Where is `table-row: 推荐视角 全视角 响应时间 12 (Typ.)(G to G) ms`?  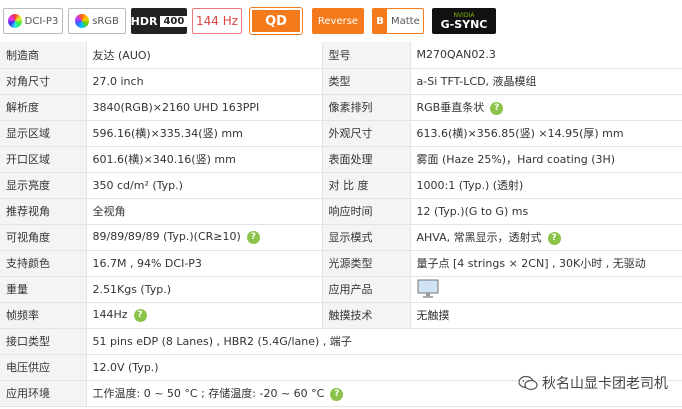
table-row: 推荐视角 全视角 响应时间 12 (Typ.)(G to G) ms is located at coordinates (341, 211).